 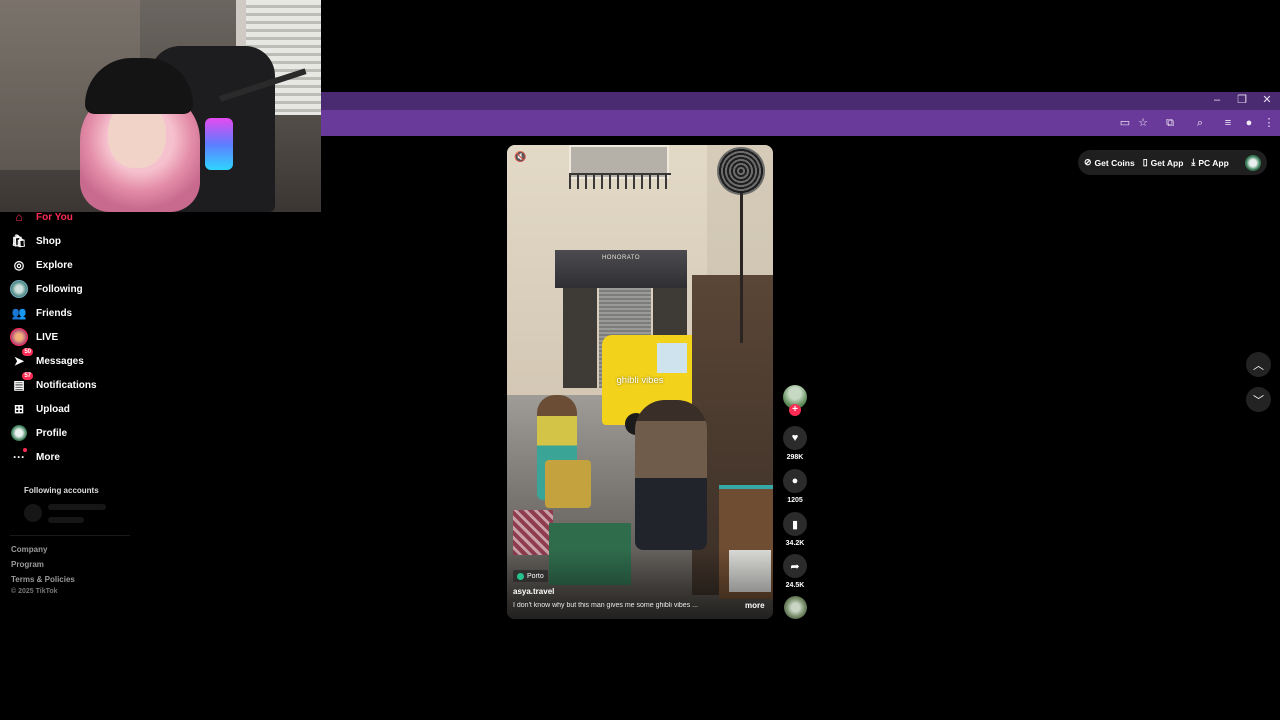 I want to click on close-window-button: ✕, so click(x=1267, y=100).